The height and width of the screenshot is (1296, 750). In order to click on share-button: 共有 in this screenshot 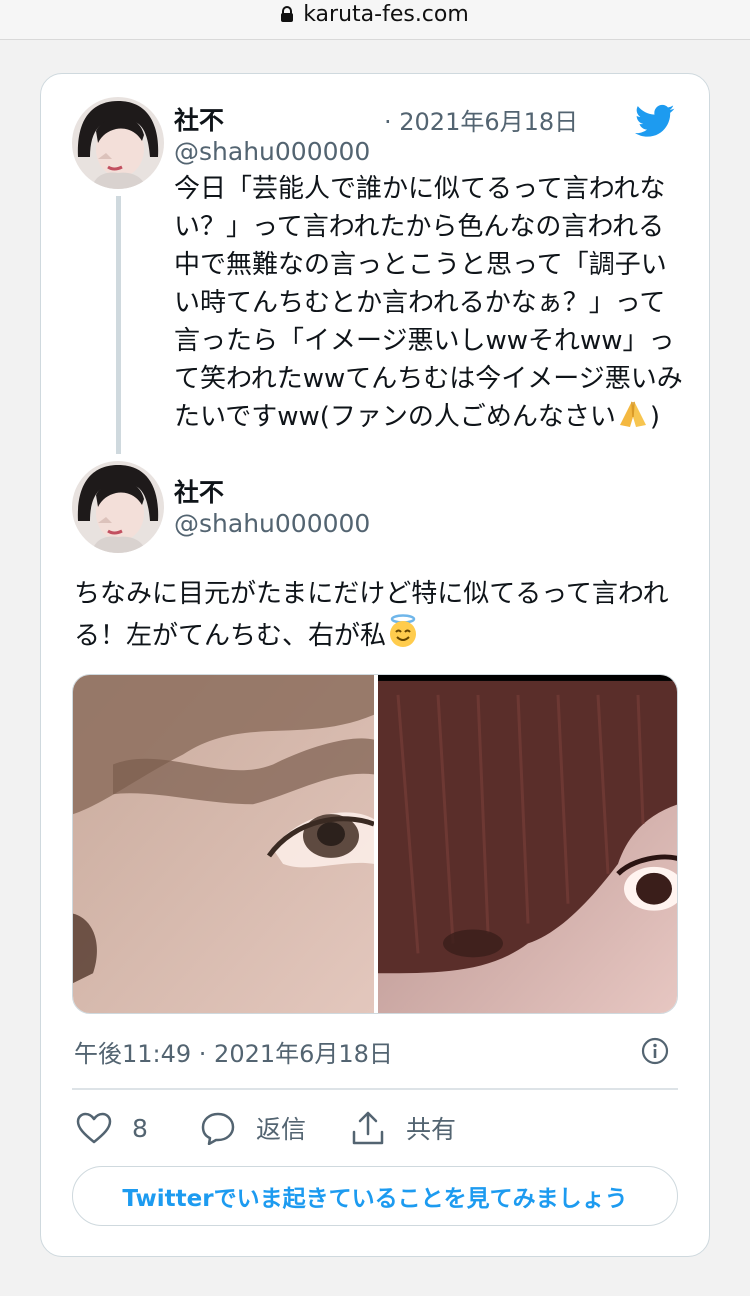, I will do `click(403, 1128)`.